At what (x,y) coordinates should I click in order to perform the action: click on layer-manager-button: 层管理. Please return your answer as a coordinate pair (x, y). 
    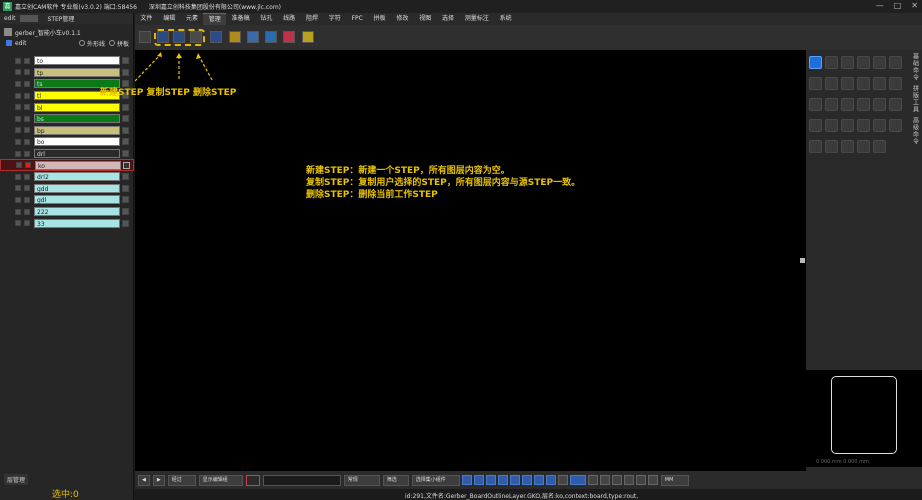
    Looking at the image, I should click on (16, 479).